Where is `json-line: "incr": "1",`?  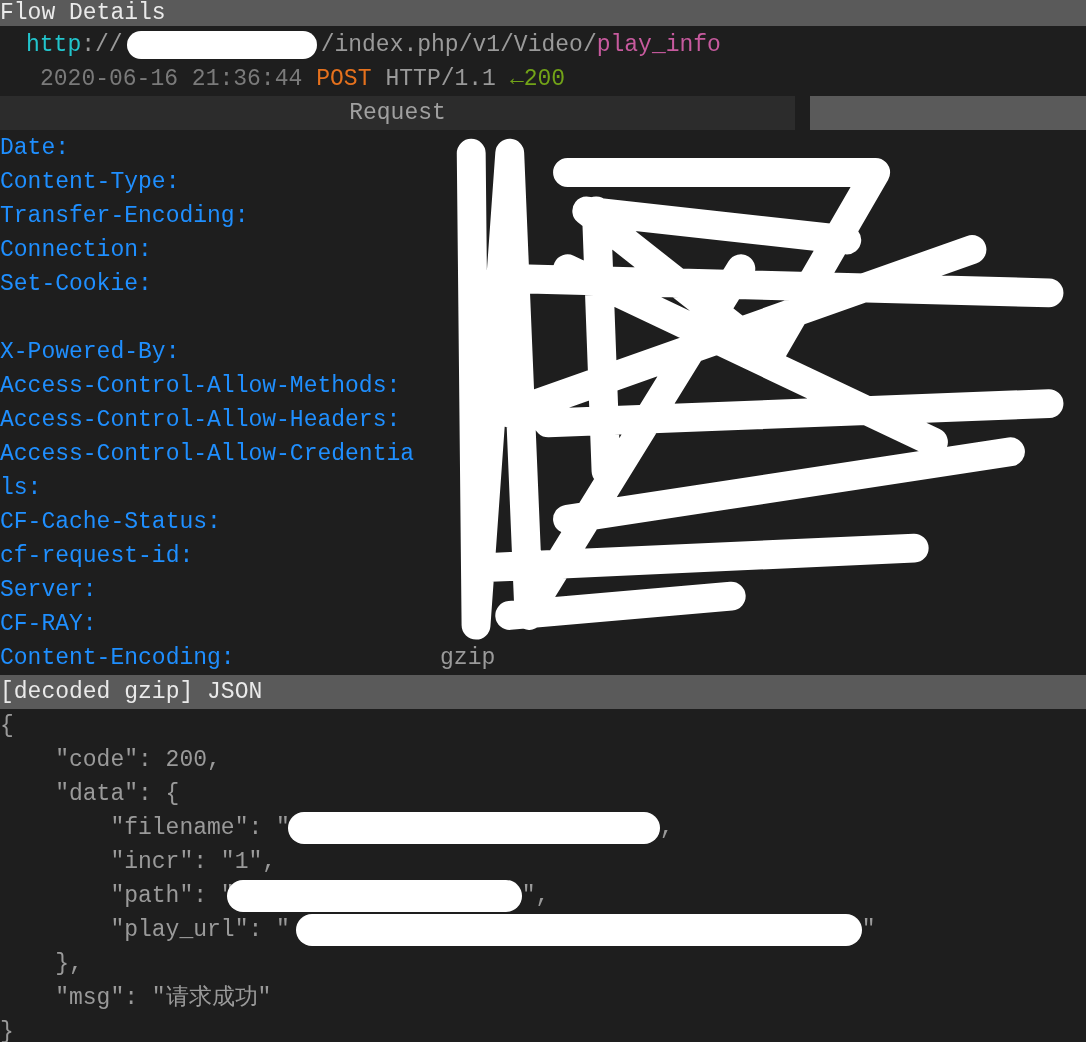
json-line: "incr": "1", is located at coordinates (193, 862).